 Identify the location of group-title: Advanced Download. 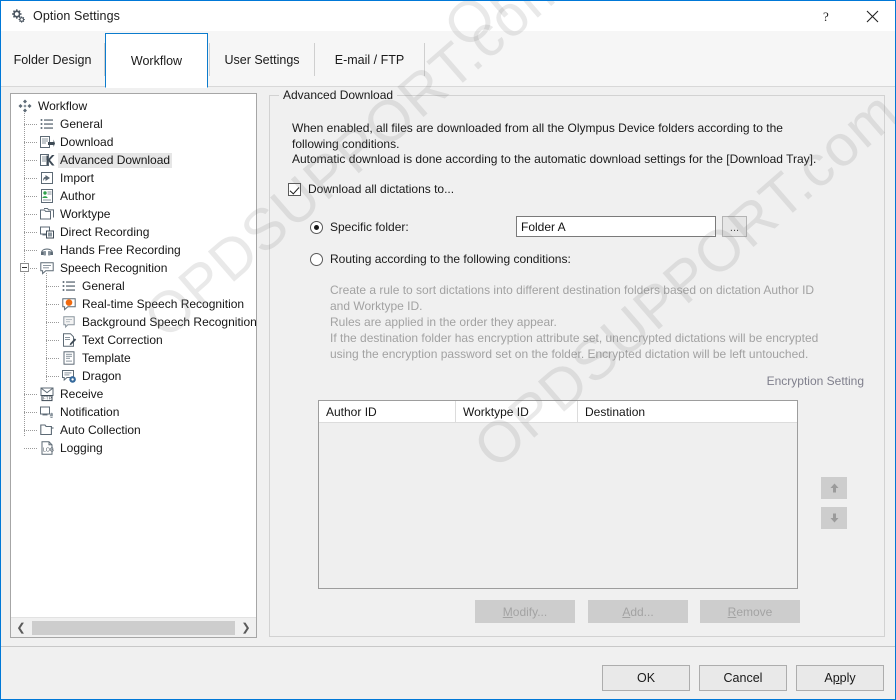
(338, 95).